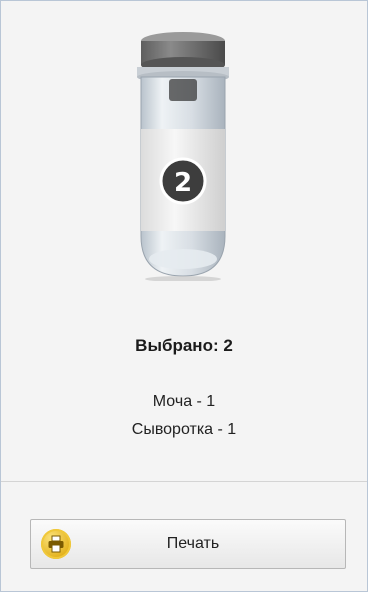  Describe the element at coordinates (184, 345) in the screenshot. I see `selected-count-label: Выбрано: 2` at that location.